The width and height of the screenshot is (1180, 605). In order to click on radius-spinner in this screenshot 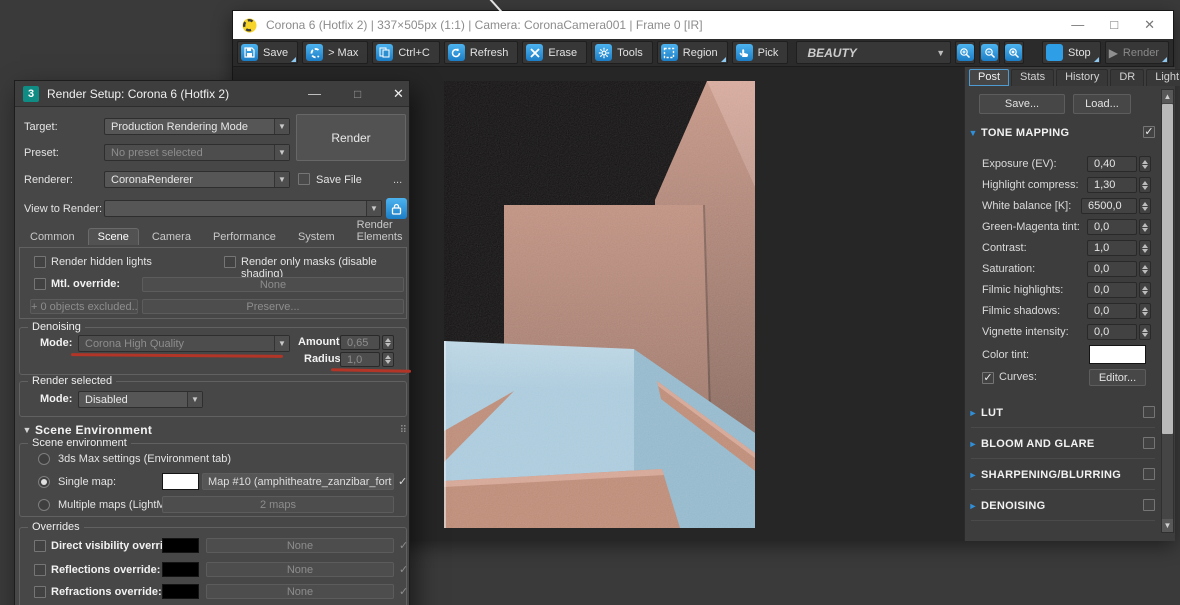, I will do `click(388, 359)`.